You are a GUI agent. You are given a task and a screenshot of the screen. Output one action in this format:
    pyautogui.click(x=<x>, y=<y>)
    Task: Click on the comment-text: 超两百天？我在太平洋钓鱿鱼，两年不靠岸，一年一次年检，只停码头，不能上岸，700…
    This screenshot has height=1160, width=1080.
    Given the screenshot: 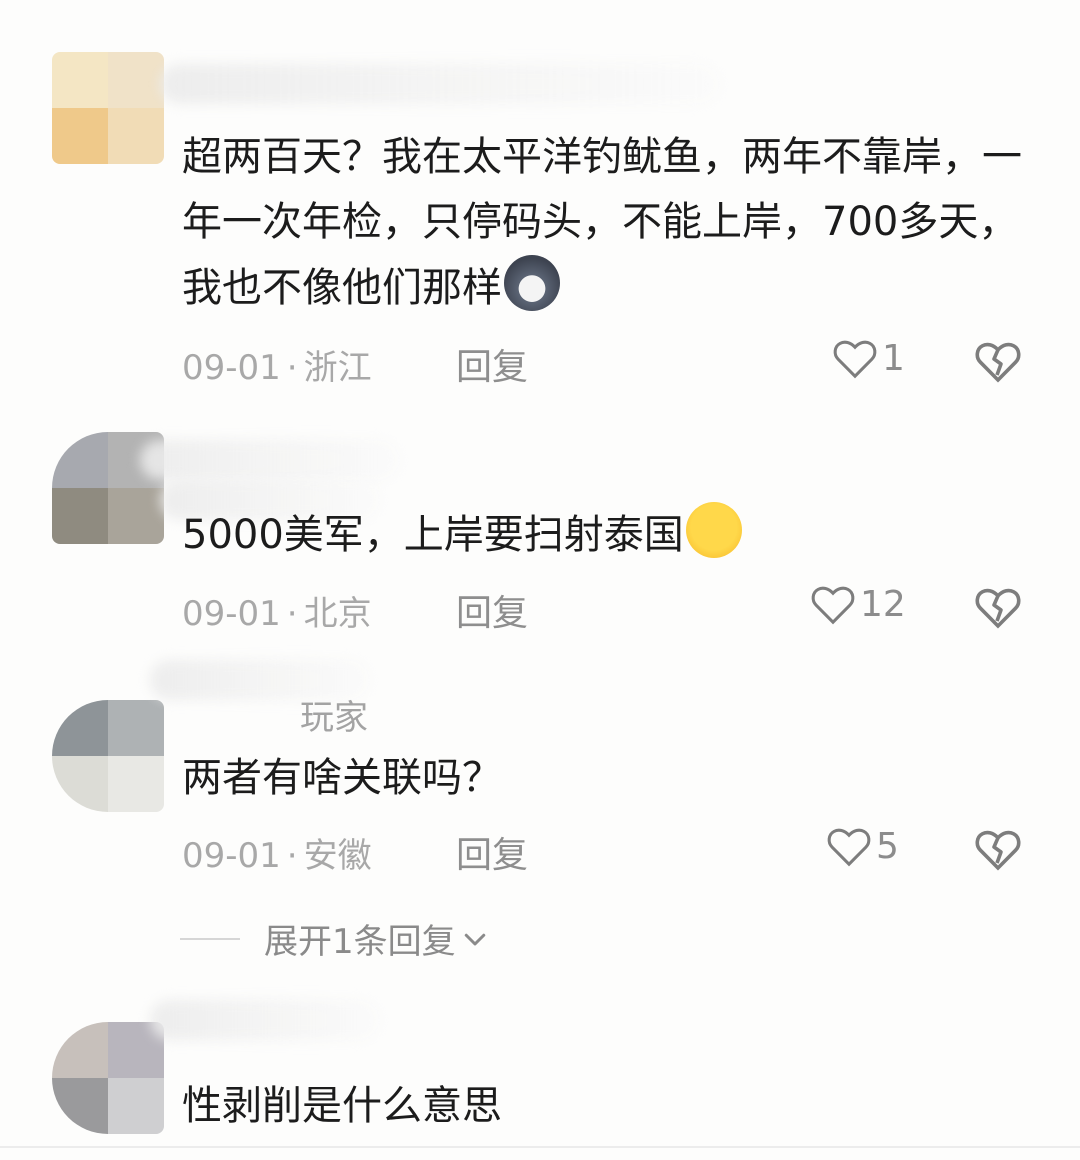 What is the action you would take?
    pyautogui.click(x=602, y=222)
    